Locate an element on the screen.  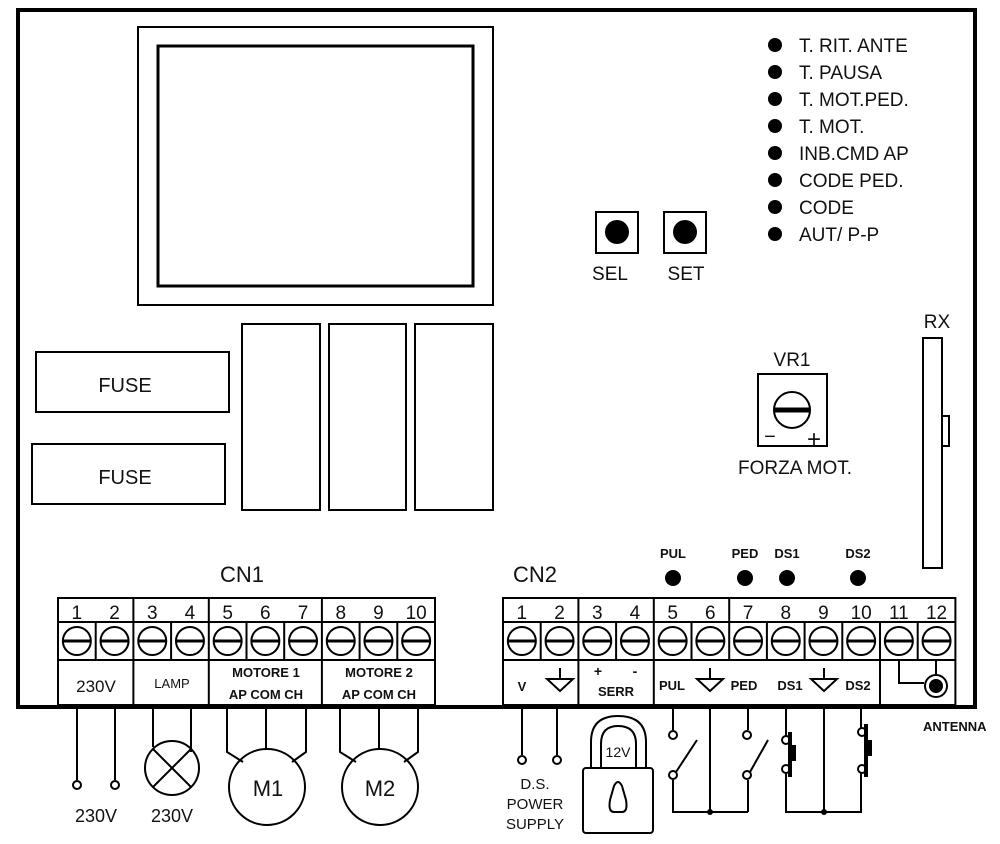
input-led-group: PUL PED DS1 DS2 is located at coordinates (765, 566).